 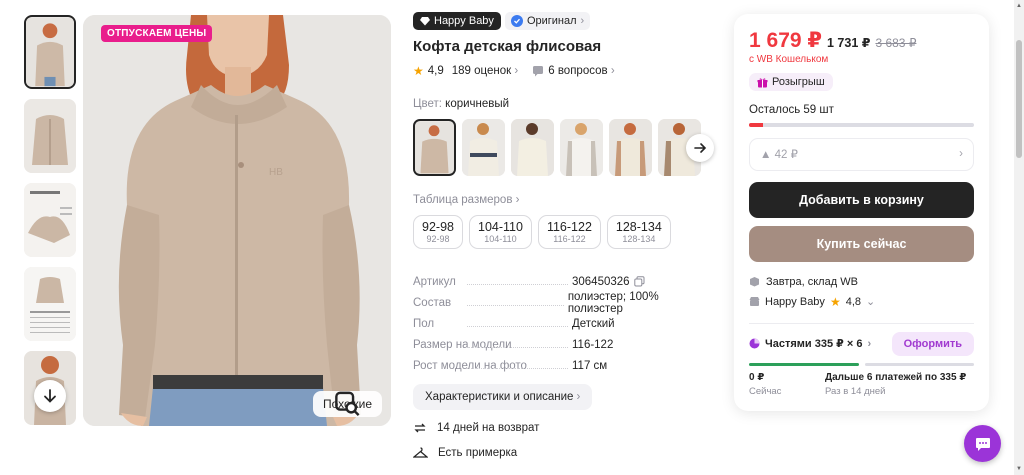 What do you see at coordinates (861, 302) in the screenshot?
I see `seller-info: Happy Baby ★ 4,8 ⌄` at bounding box center [861, 302].